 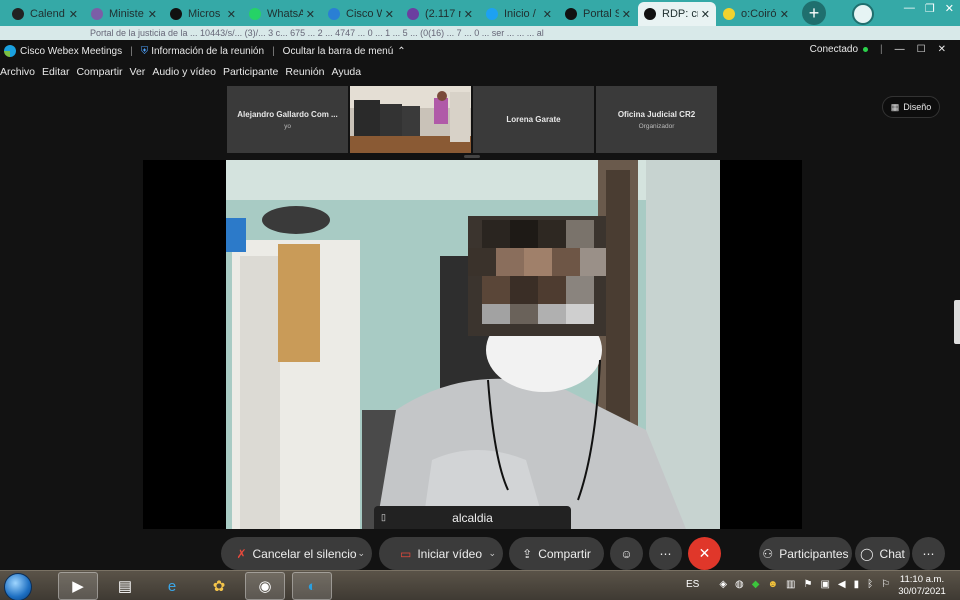 I want to click on leave-meeting-button: ✕, so click(x=704, y=553).